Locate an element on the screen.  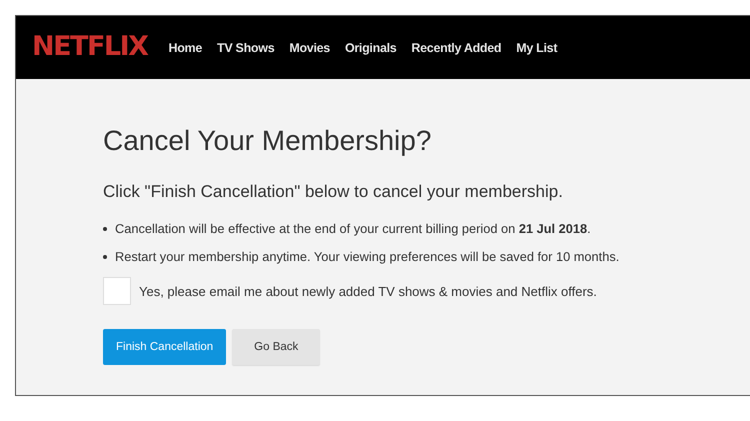
checkbox-label: Yes, please email me about newly added TV shows & movies and Netflix offers. is located at coordinates (368, 291).